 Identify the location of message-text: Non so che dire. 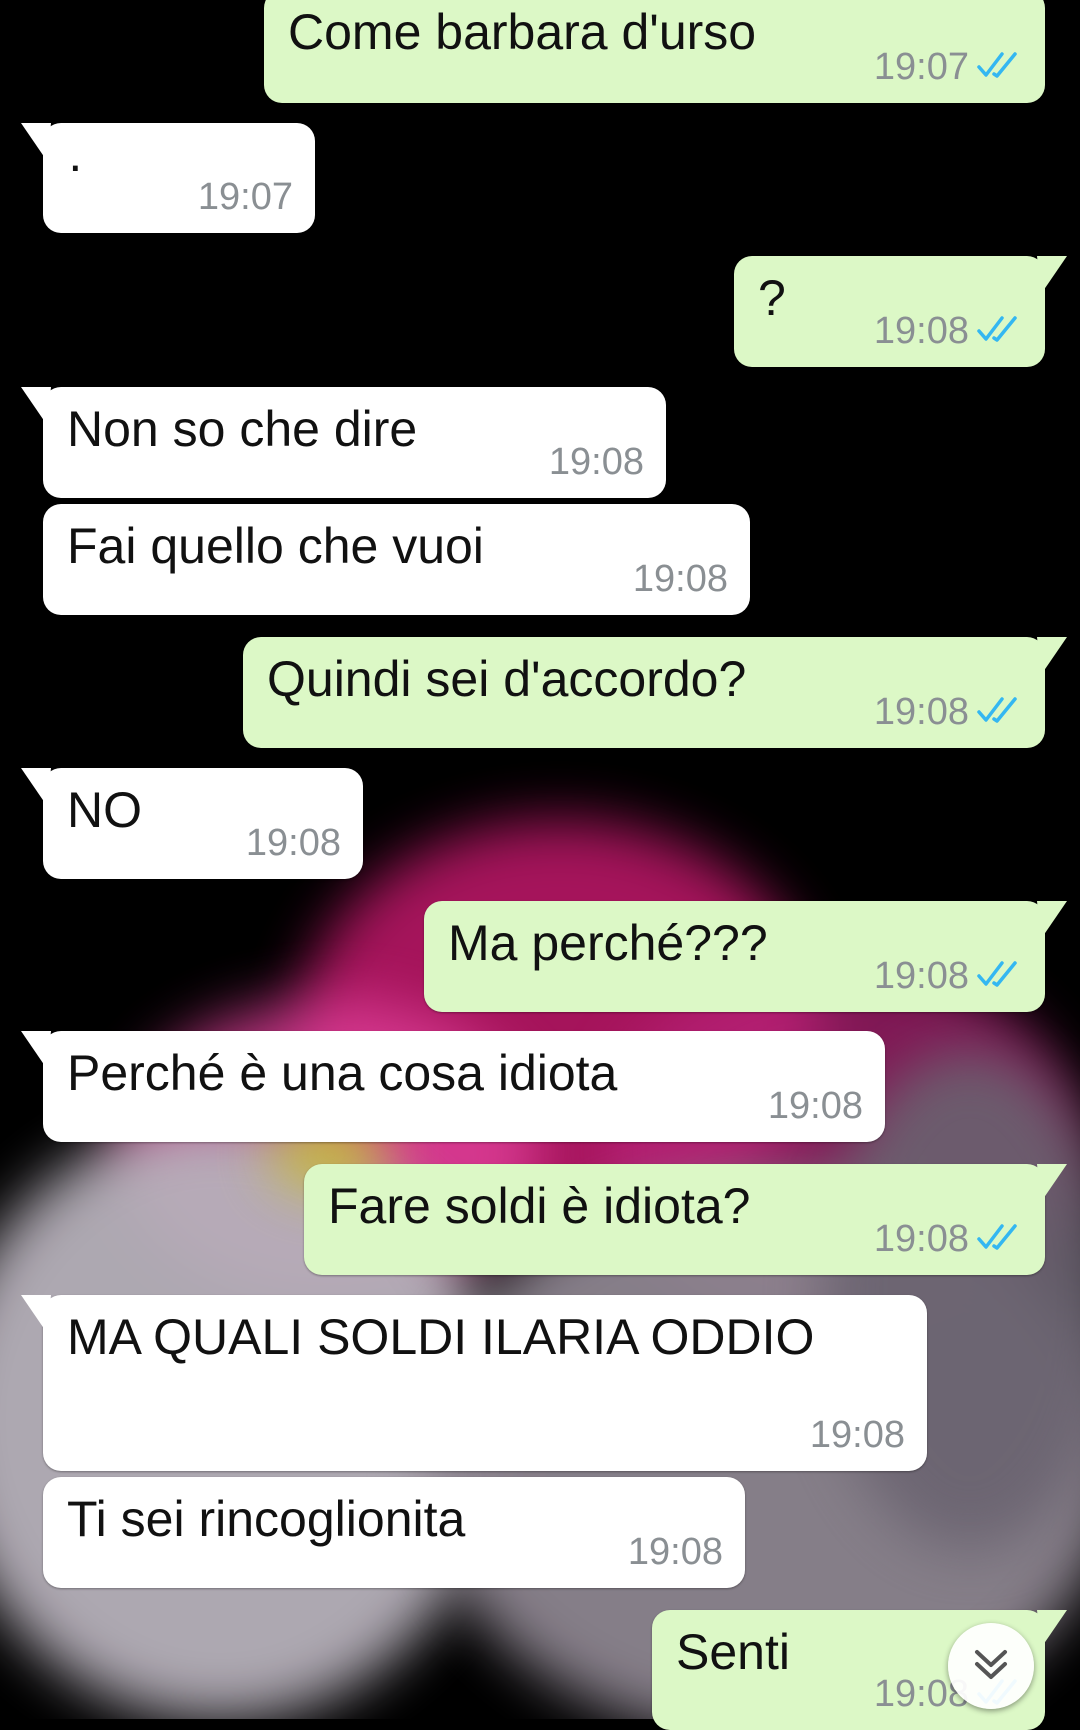
(242, 429).